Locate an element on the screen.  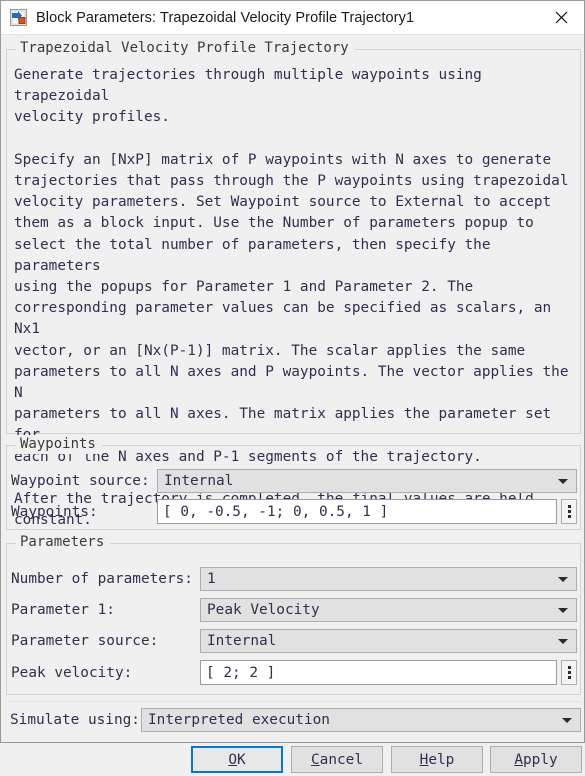
waypoint-source-label: Waypoint source: is located at coordinates (80, 481).